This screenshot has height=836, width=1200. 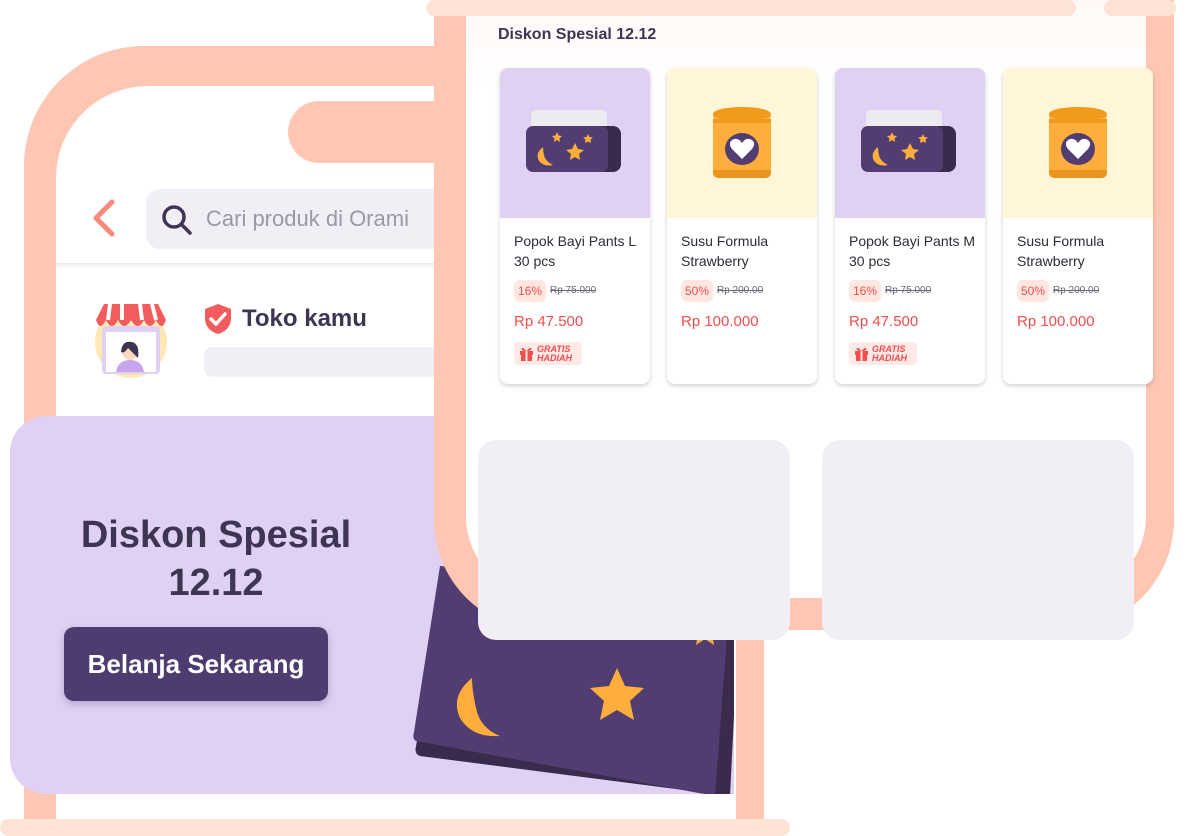 I want to click on top-decor-bar-small, so click(x=1140, y=8).